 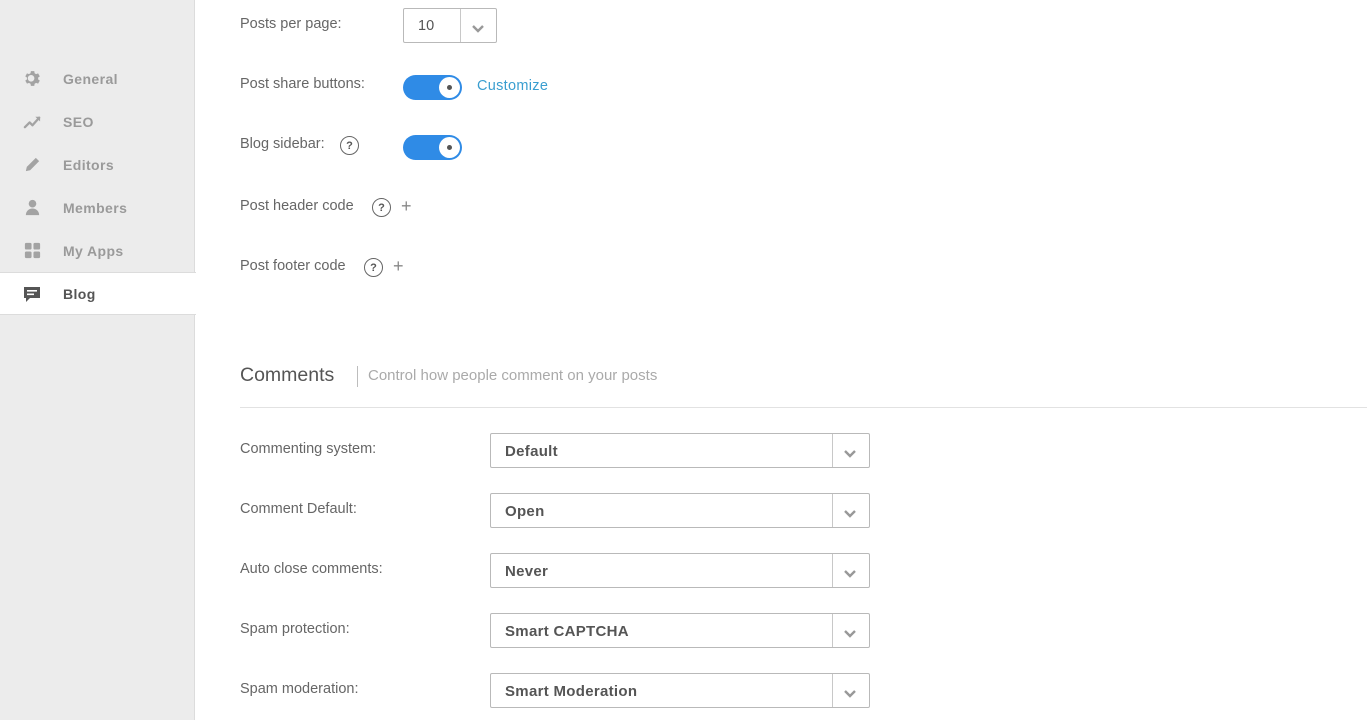 What do you see at coordinates (287, 375) in the screenshot?
I see `comments-section-title: Comments` at bounding box center [287, 375].